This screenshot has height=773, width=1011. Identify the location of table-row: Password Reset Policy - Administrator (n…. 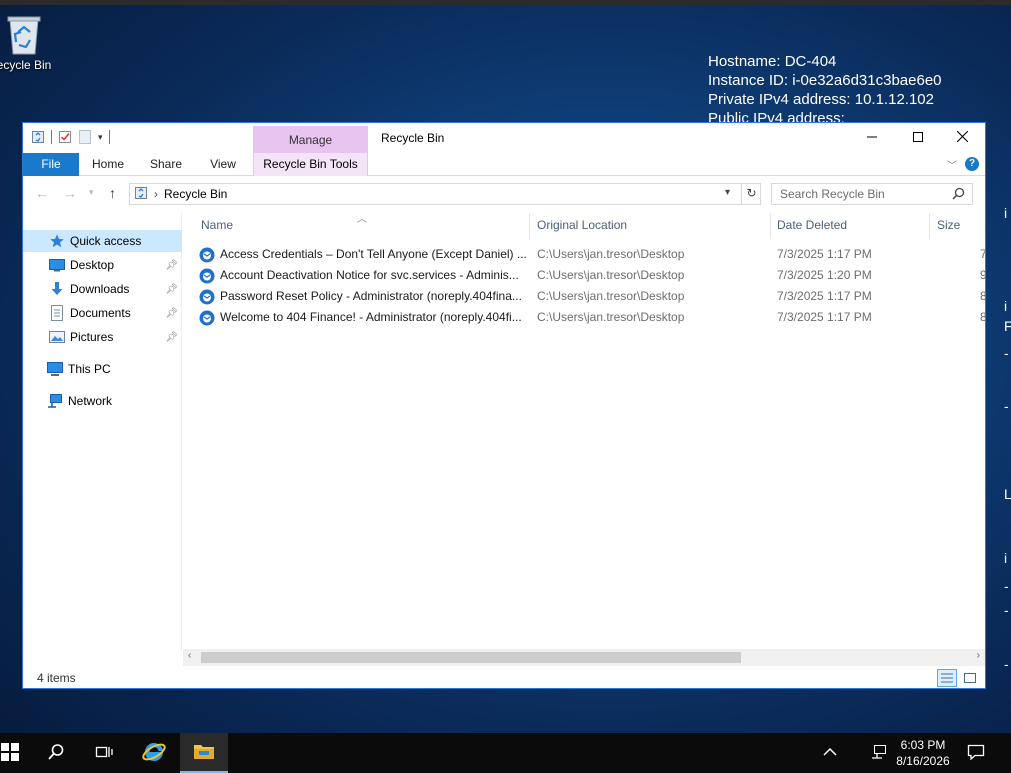
(584, 296).